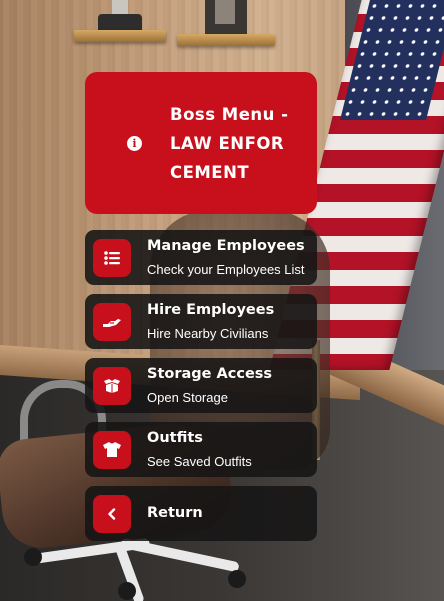  What do you see at coordinates (112, 513) in the screenshot?
I see `chevron-left-icon` at bounding box center [112, 513].